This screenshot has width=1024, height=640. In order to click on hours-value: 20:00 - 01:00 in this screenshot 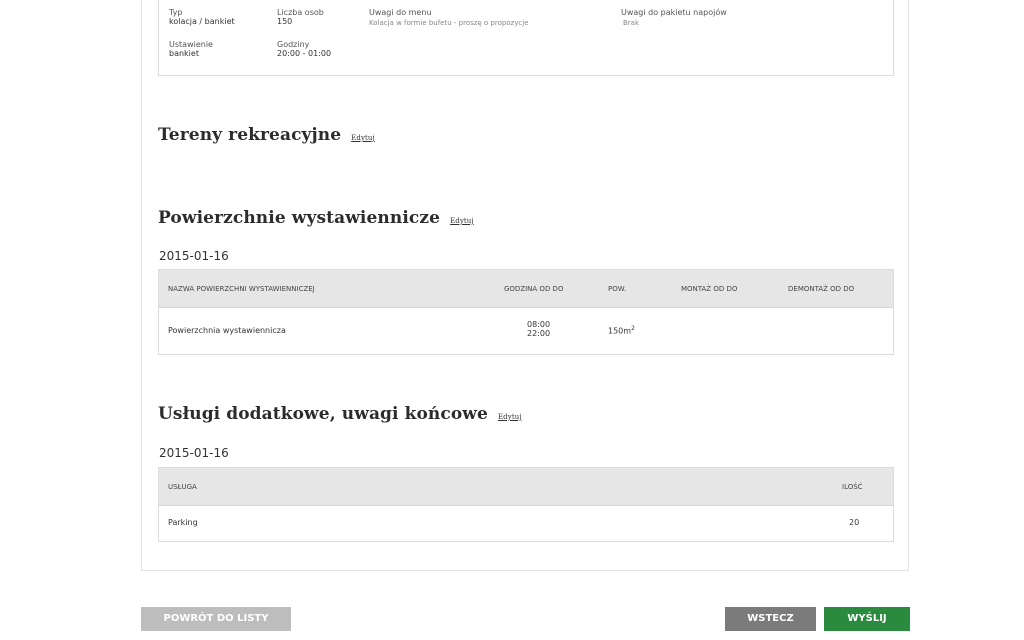, I will do `click(304, 53)`.